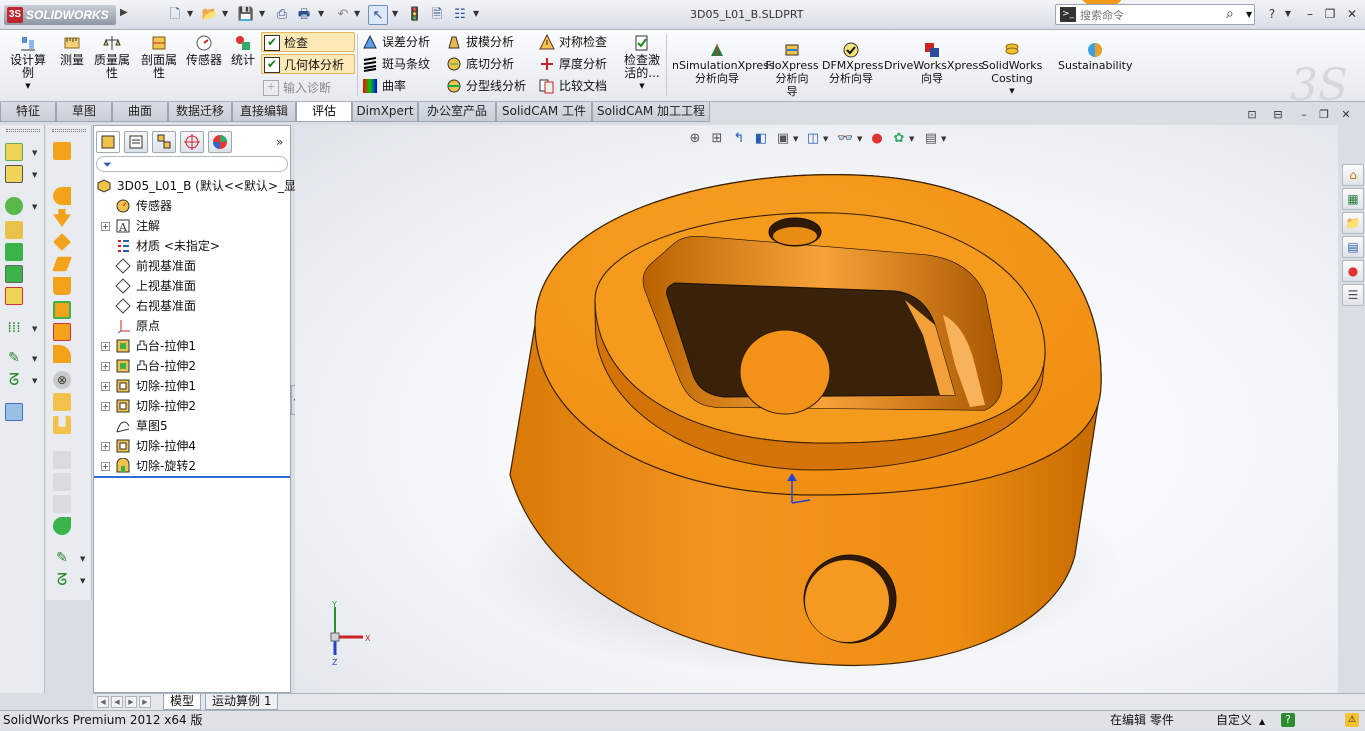 The image size is (1365, 731). What do you see at coordinates (1353, 271) in the screenshot?
I see `appearances-icon: ●` at bounding box center [1353, 271].